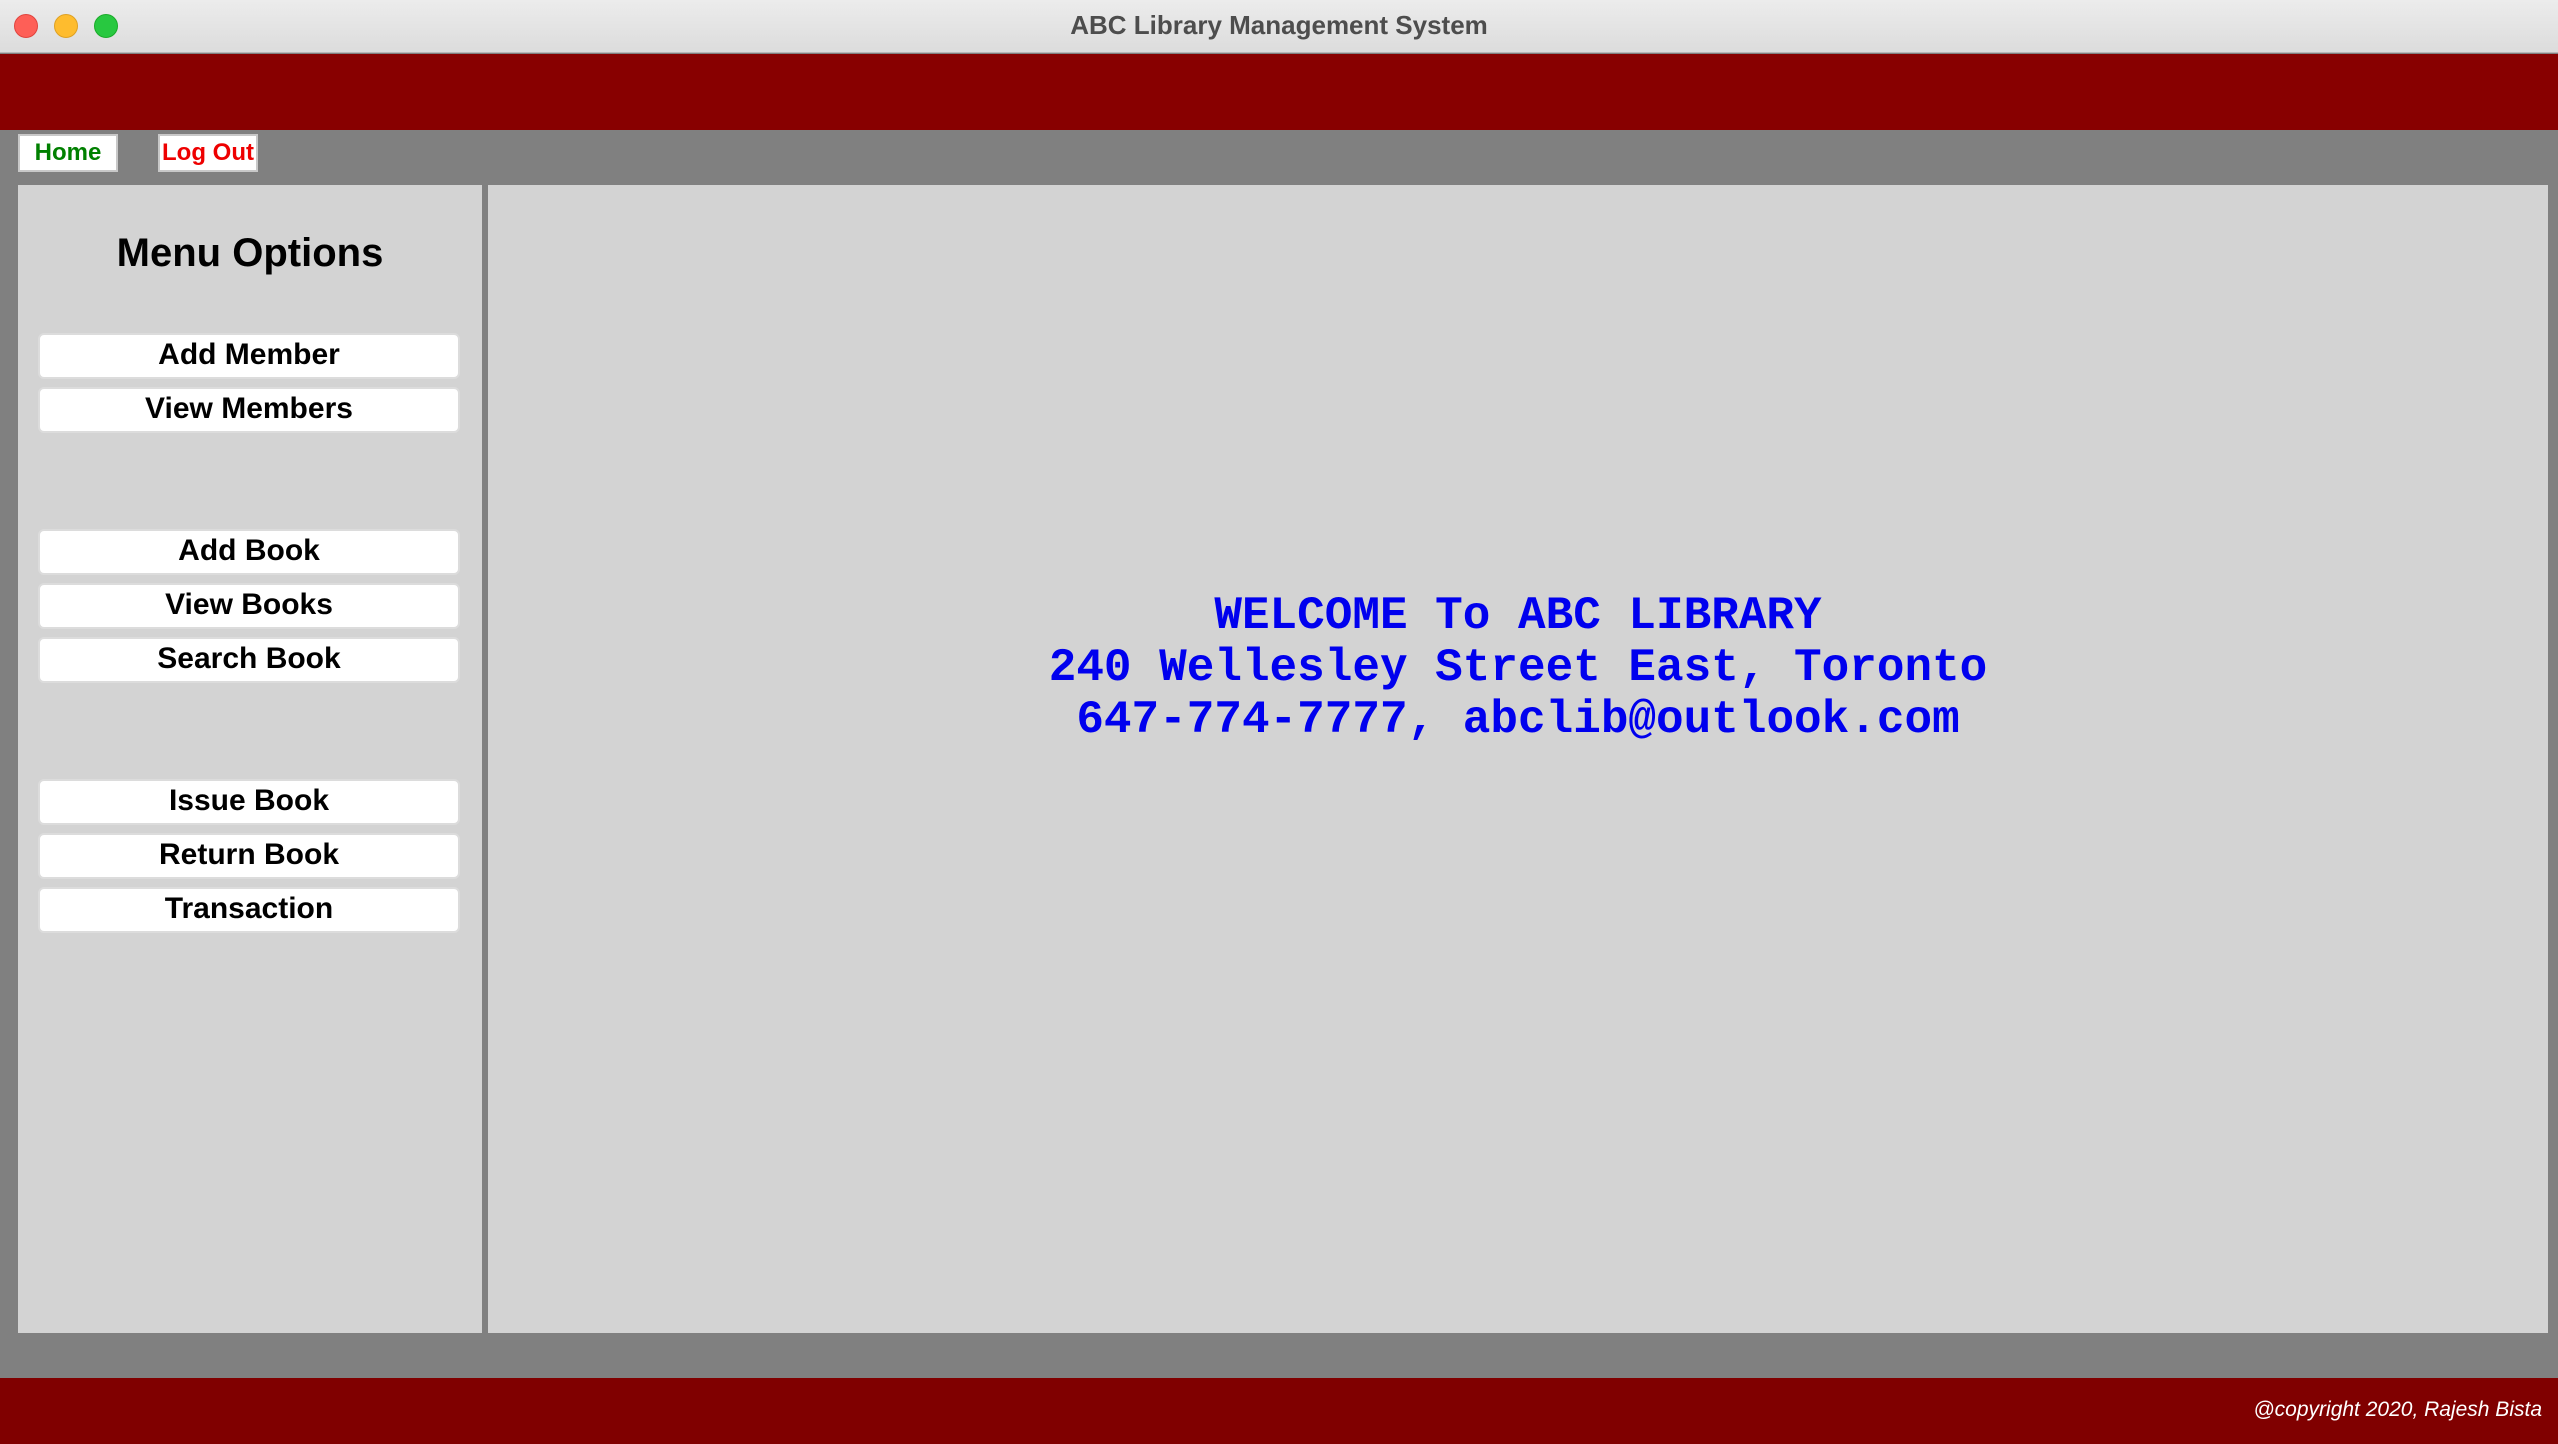  I want to click on title-bar: ABC Library Management System, so click(1279, 26).